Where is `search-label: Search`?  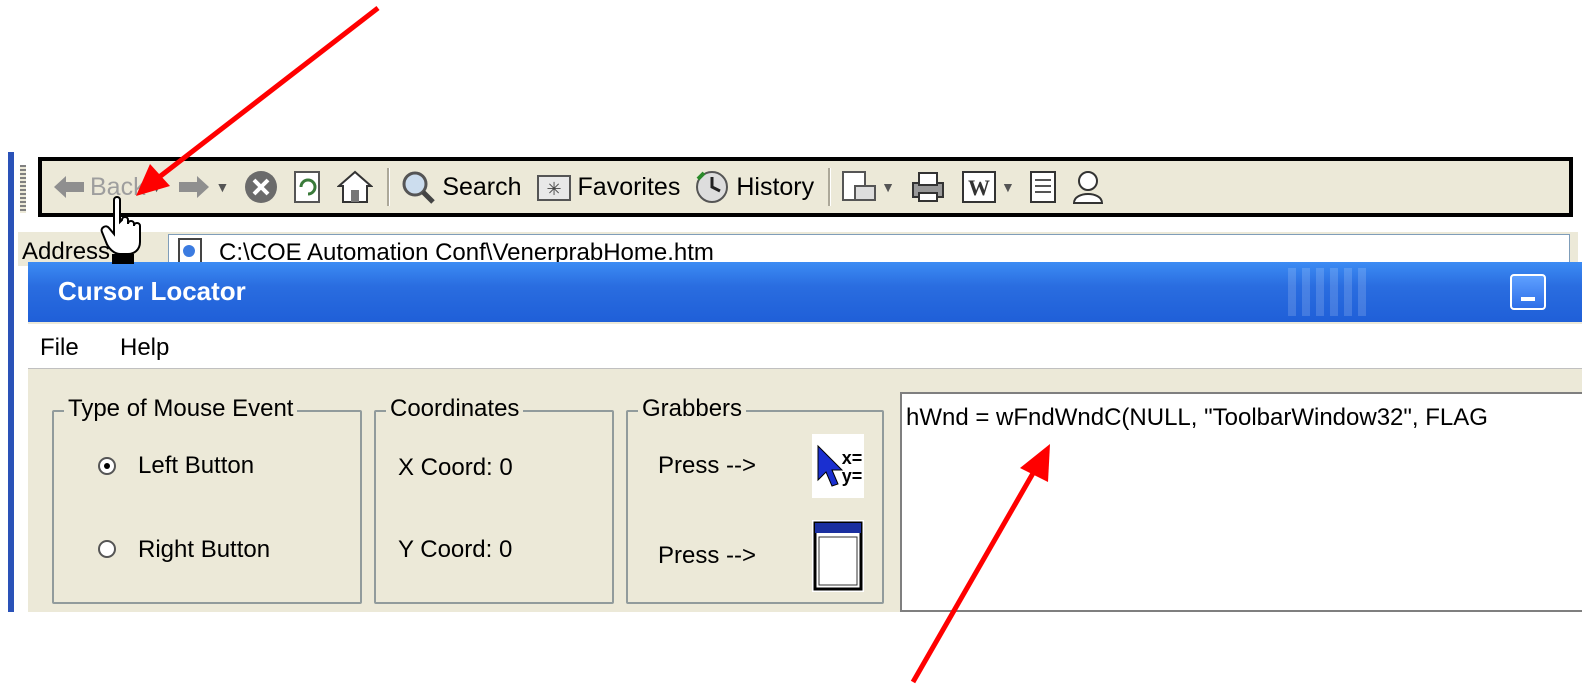
search-label: Search is located at coordinates (482, 186).